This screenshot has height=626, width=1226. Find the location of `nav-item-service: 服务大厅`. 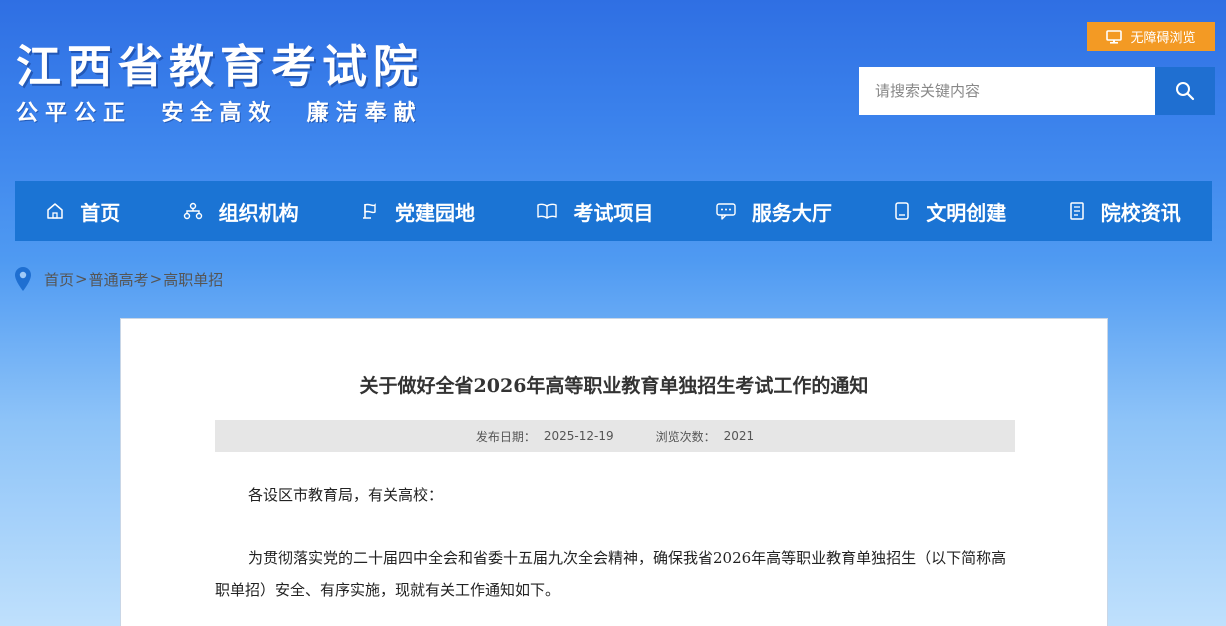

nav-item-service: 服务大厅 is located at coordinates (774, 211).